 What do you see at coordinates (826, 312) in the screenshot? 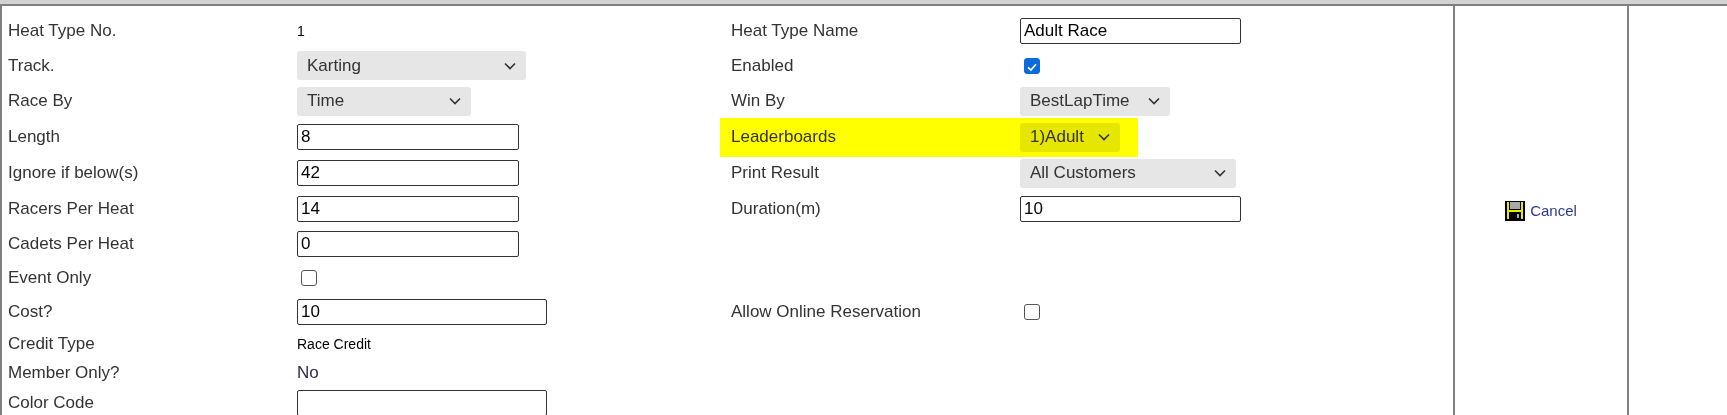
I see `field-label: Allow Online Reservation` at bounding box center [826, 312].